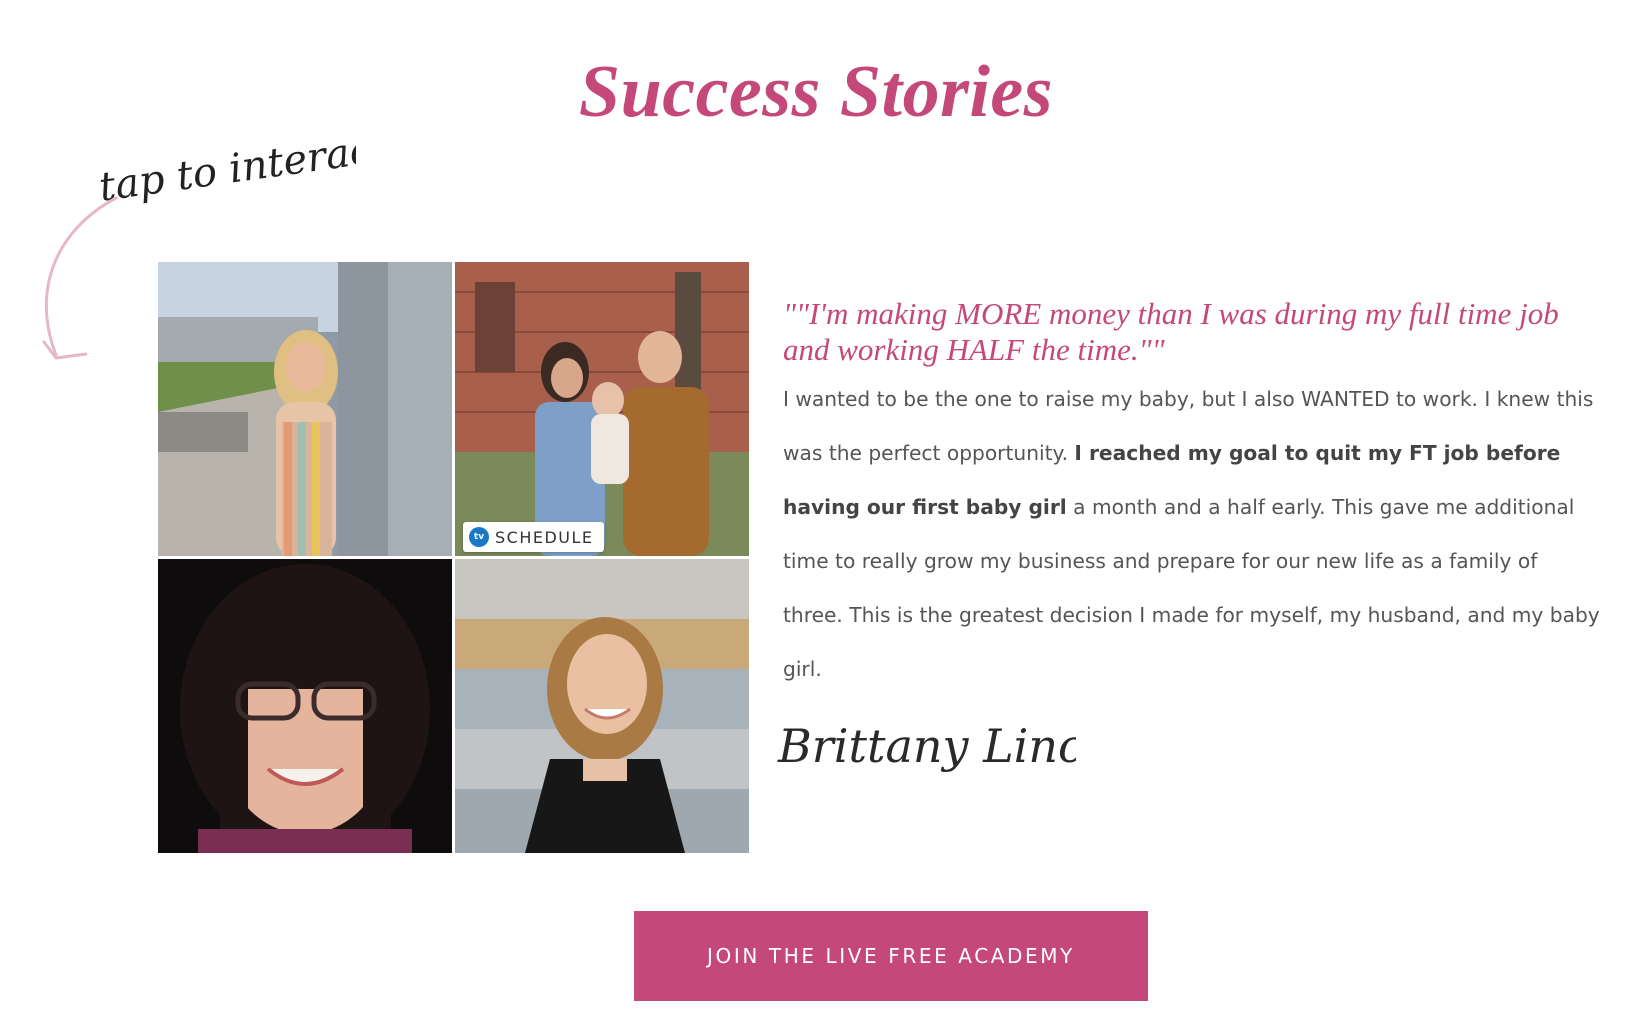 The width and height of the screenshot is (1632, 1021). Describe the element at coordinates (926, 746) in the screenshot. I see `signature-text: Brittany Lincks` at that location.